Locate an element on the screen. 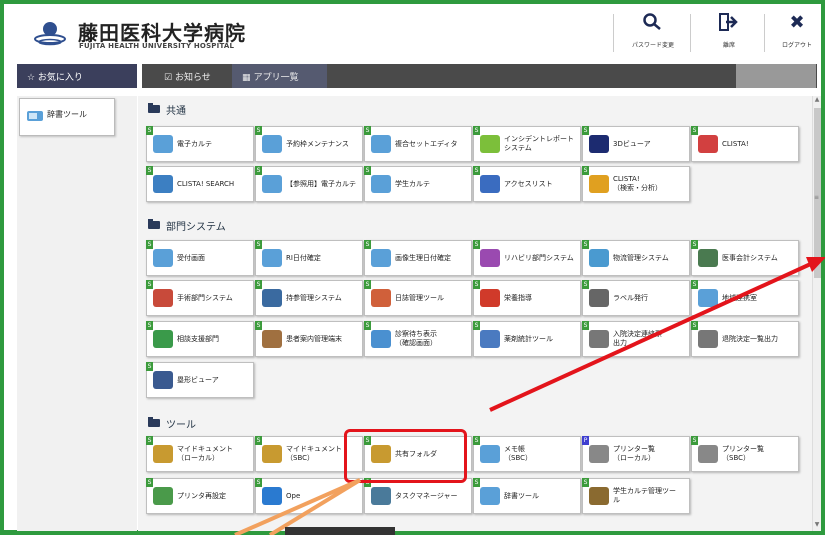 The height and width of the screenshot is (535, 825). app-tile: S 相談支援部門 is located at coordinates (200, 339).